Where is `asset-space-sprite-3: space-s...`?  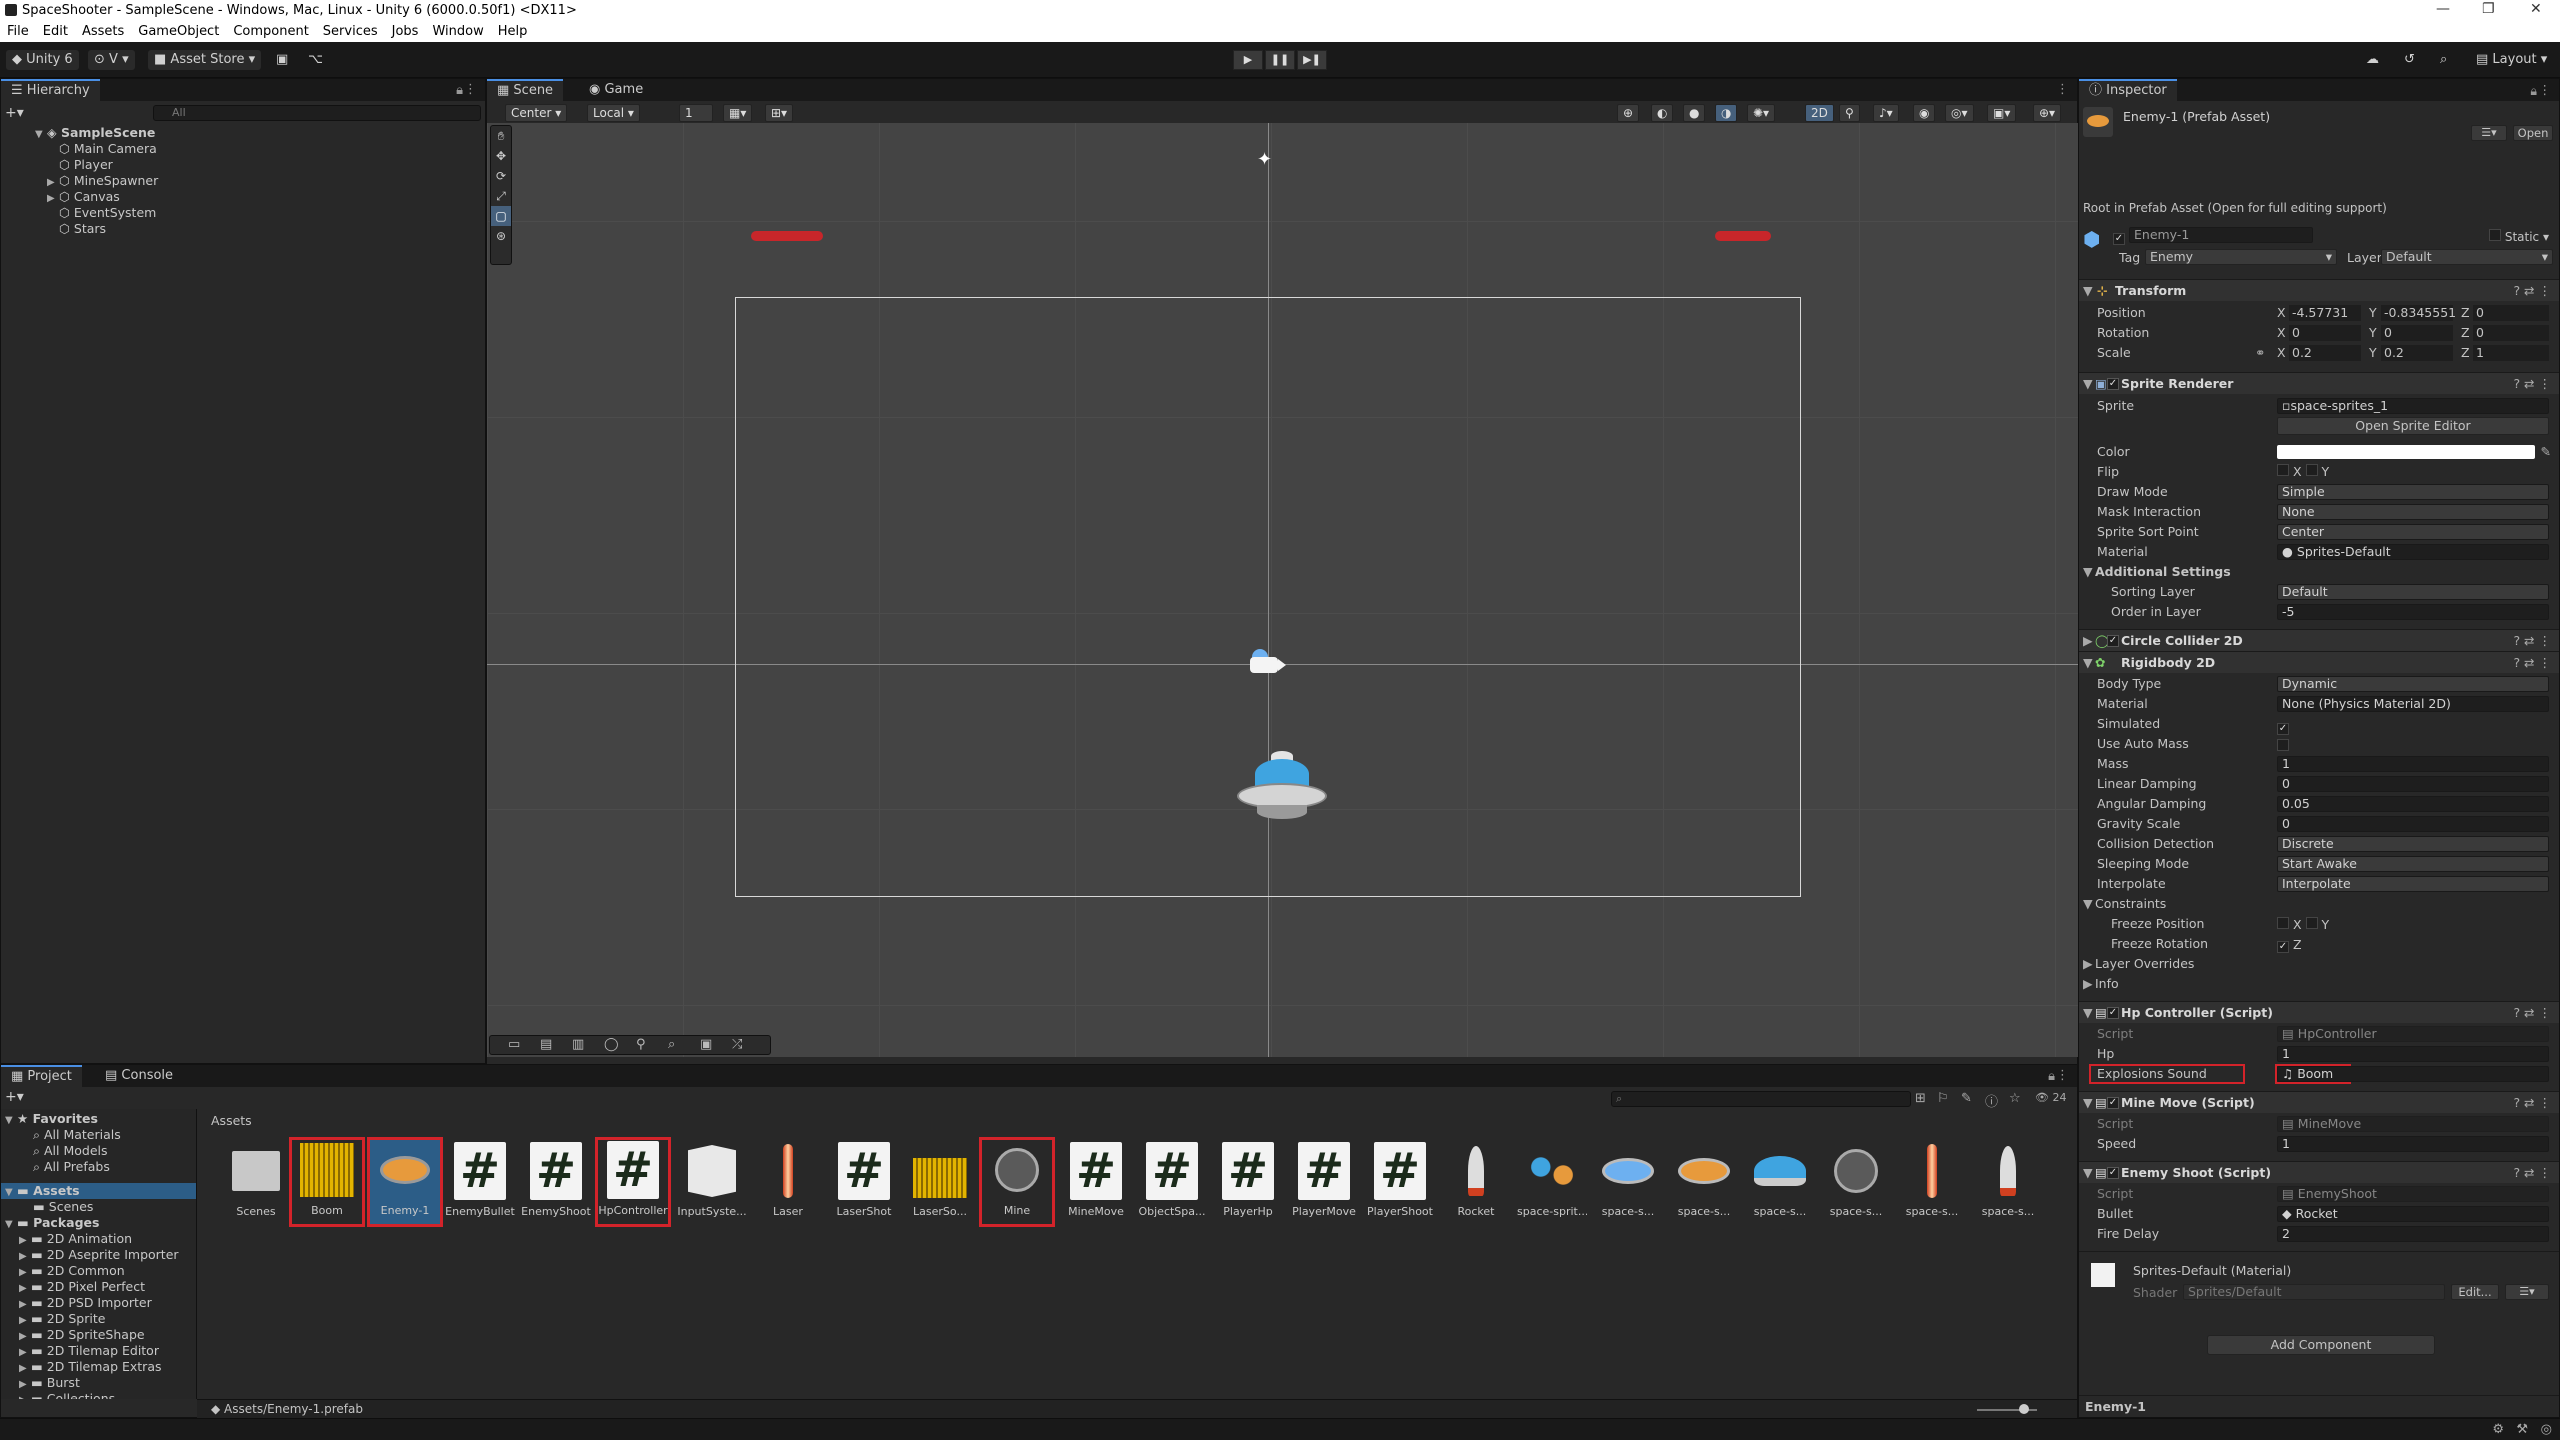 asset-space-sprite-3: space-s... is located at coordinates (1780, 1181).